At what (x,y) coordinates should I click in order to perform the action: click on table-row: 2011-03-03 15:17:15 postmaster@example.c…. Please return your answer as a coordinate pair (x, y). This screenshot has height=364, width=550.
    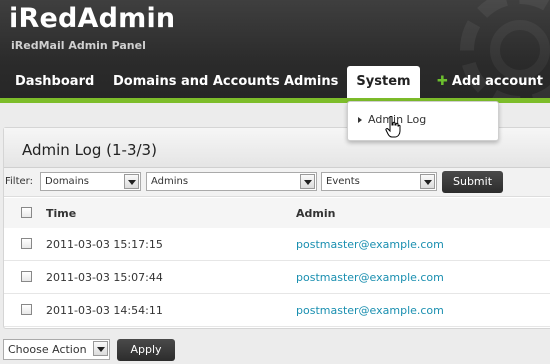
    Looking at the image, I should click on (277, 244).